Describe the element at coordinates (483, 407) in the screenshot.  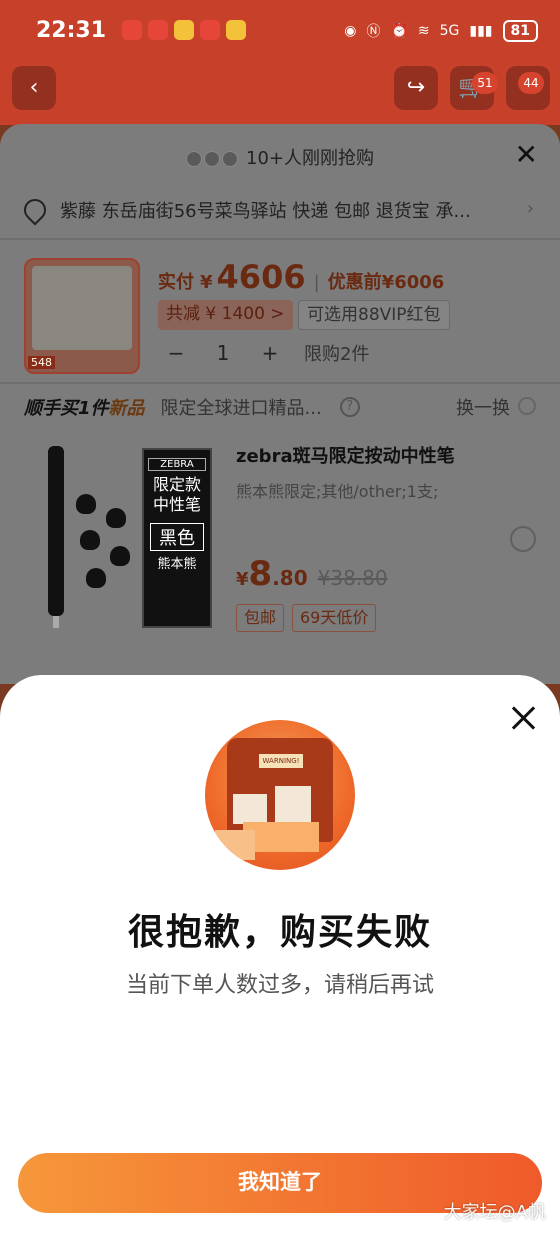
I see `swap-button: 换一换` at that location.